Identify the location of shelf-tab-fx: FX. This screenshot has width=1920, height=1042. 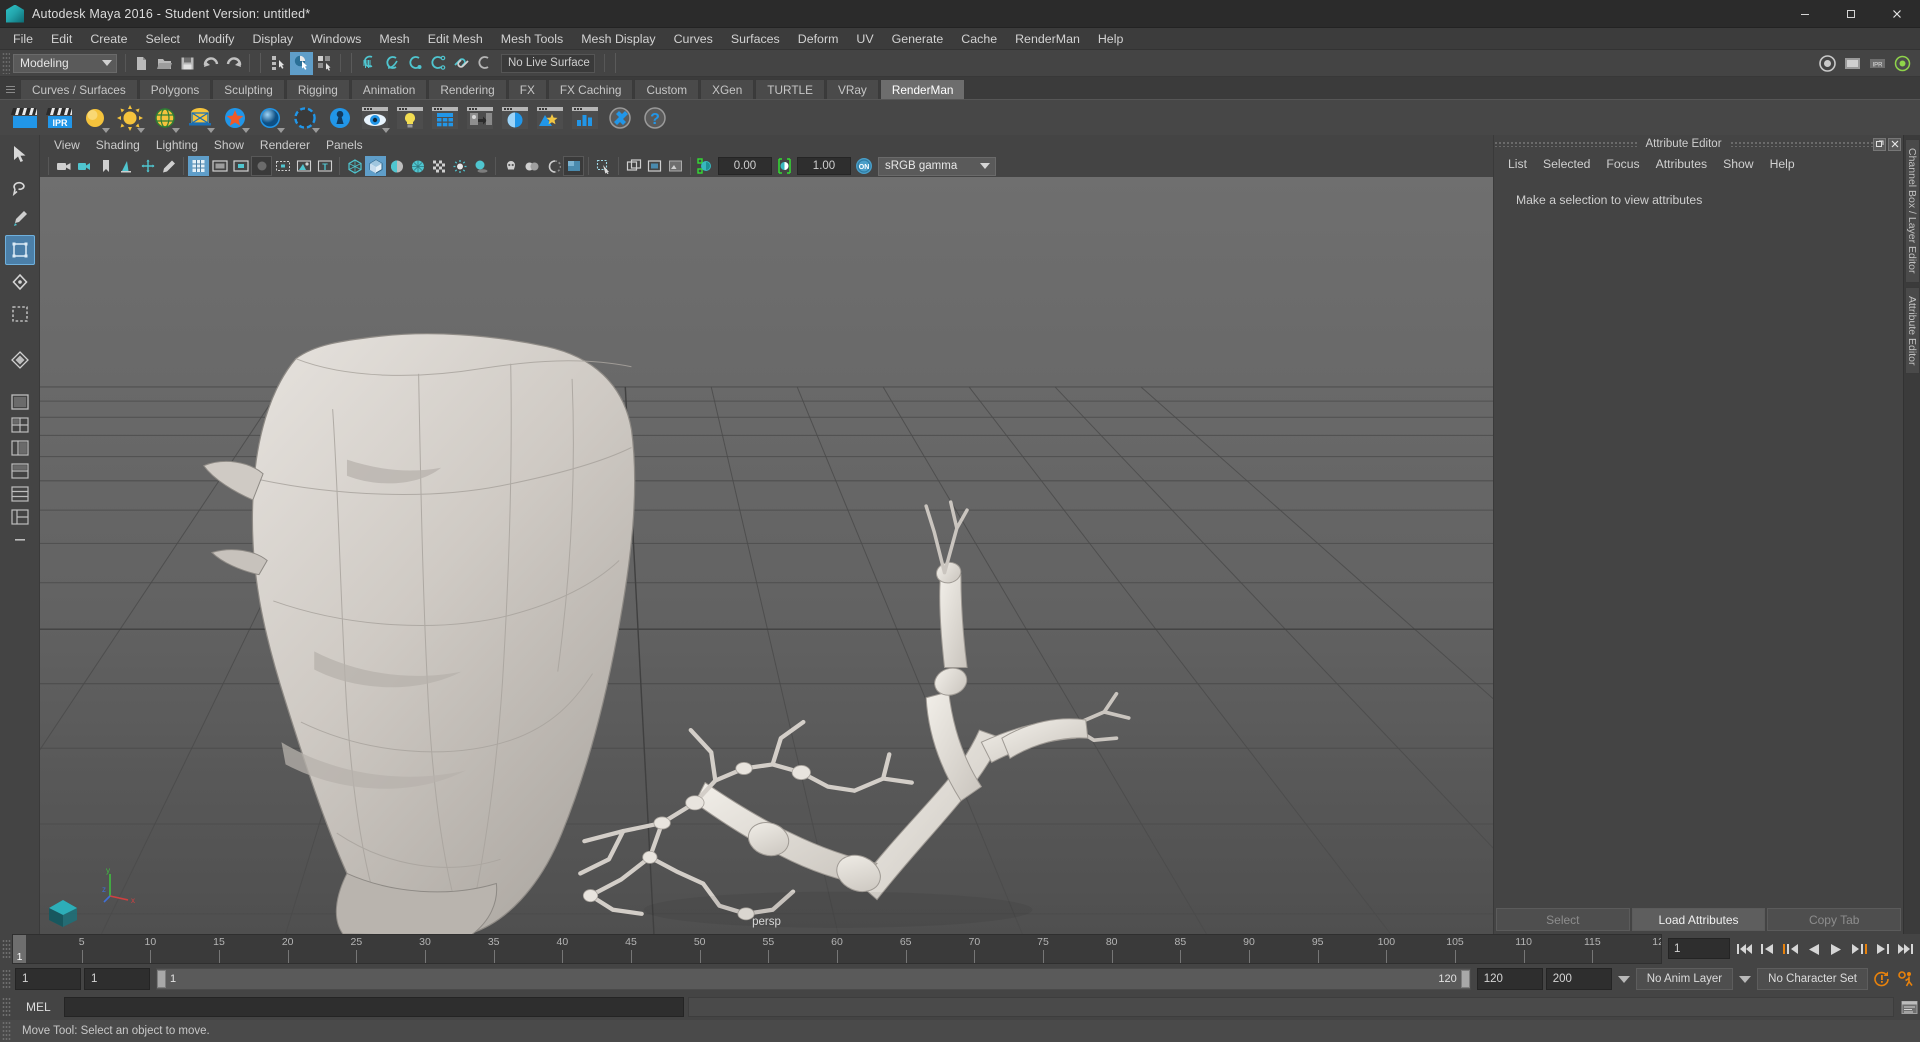
(527, 89).